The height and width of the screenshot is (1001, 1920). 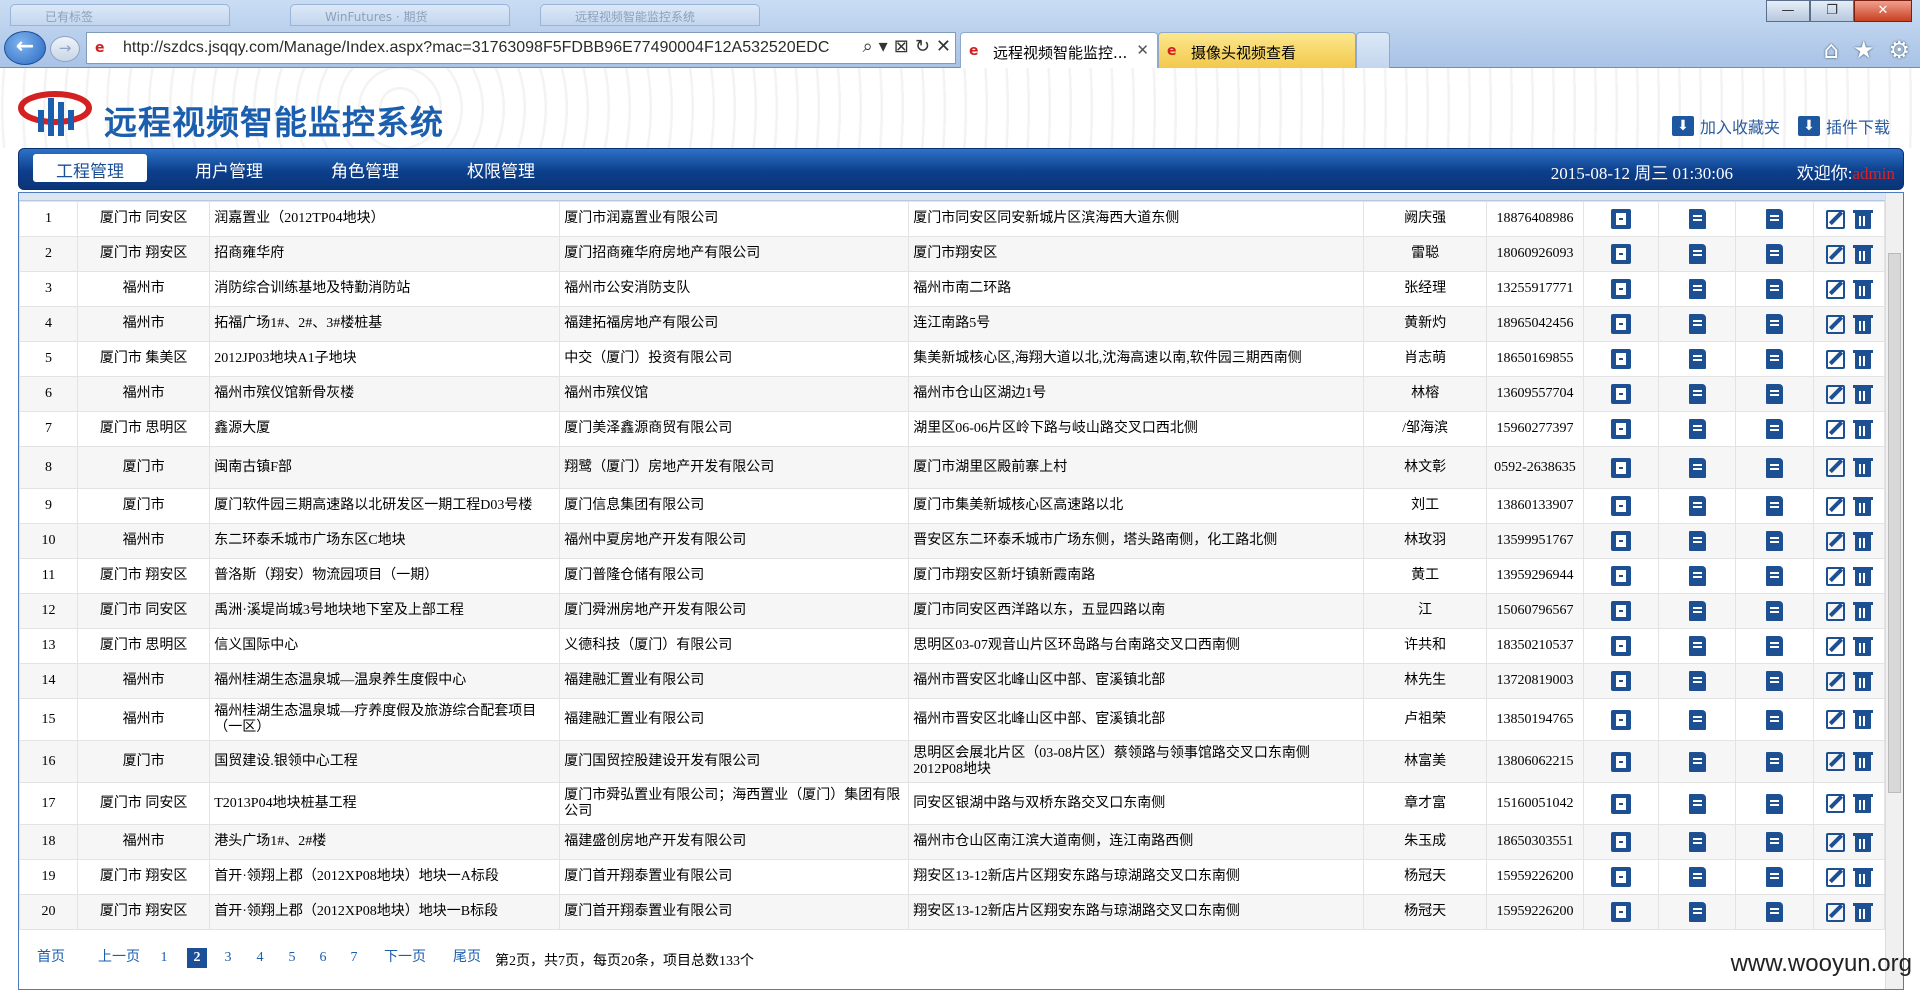 I want to click on plugin-download-label: 插件下载, so click(x=1858, y=126).